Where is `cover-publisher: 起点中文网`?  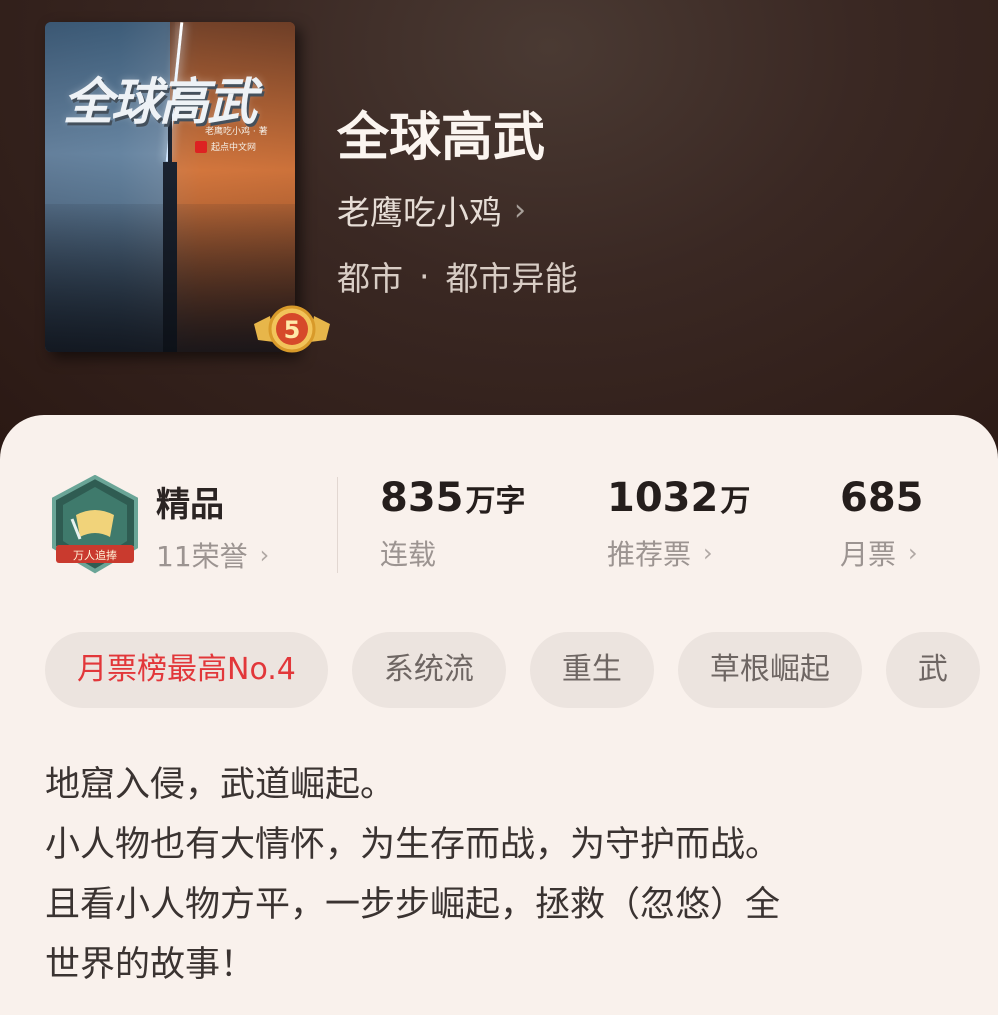 cover-publisher: 起点中文网 is located at coordinates (225, 146).